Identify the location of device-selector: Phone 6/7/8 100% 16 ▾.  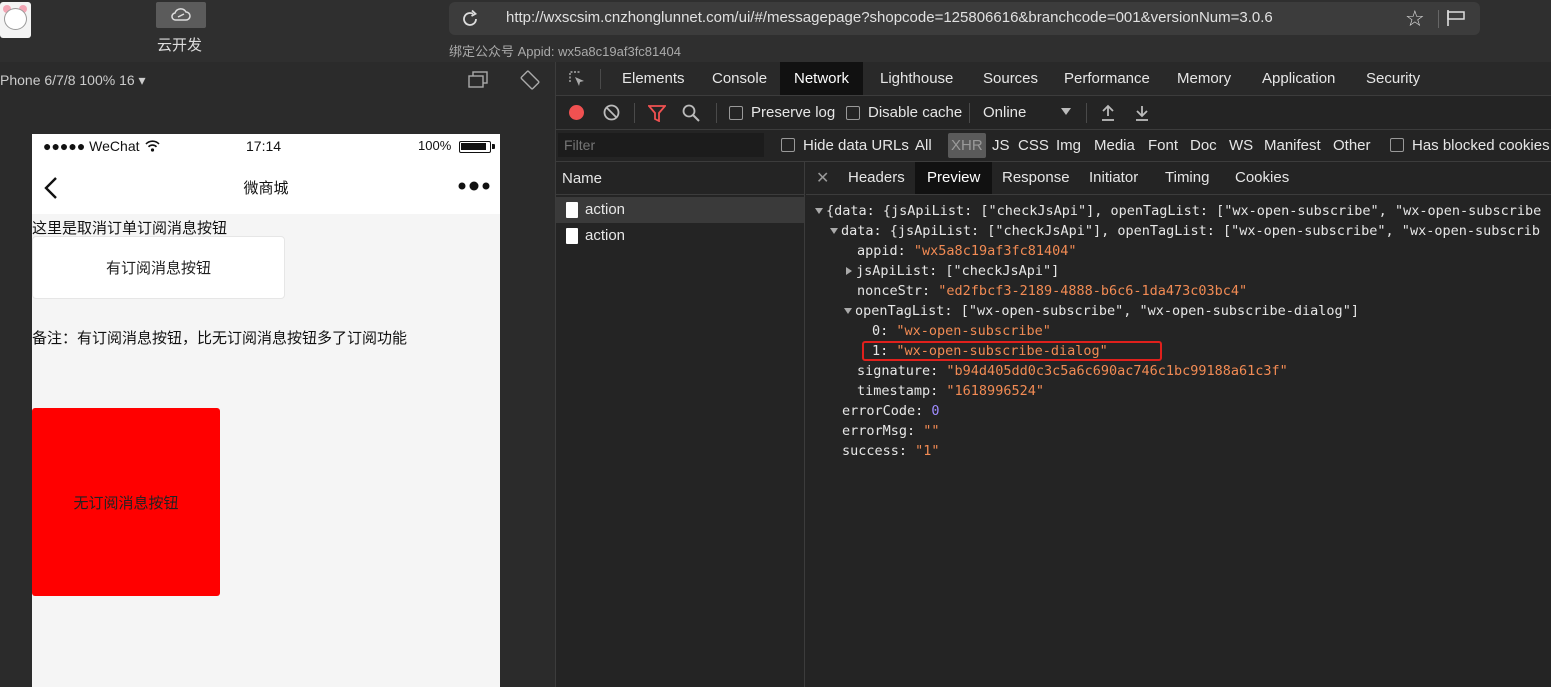
(73, 80).